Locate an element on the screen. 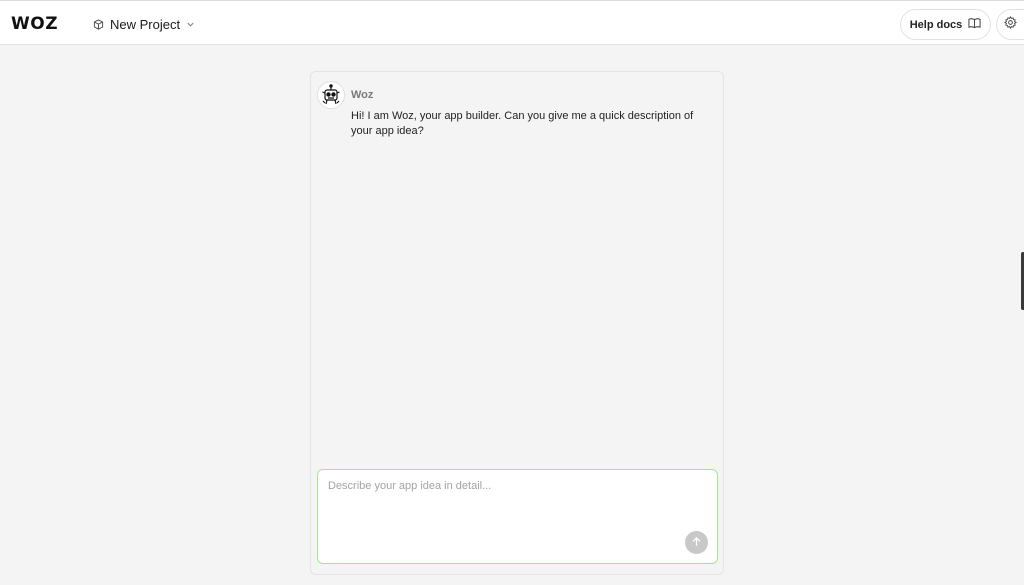 The width and height of the screenshot is (1024, 585). project-name: New Project is located at coordinates (145, 24).